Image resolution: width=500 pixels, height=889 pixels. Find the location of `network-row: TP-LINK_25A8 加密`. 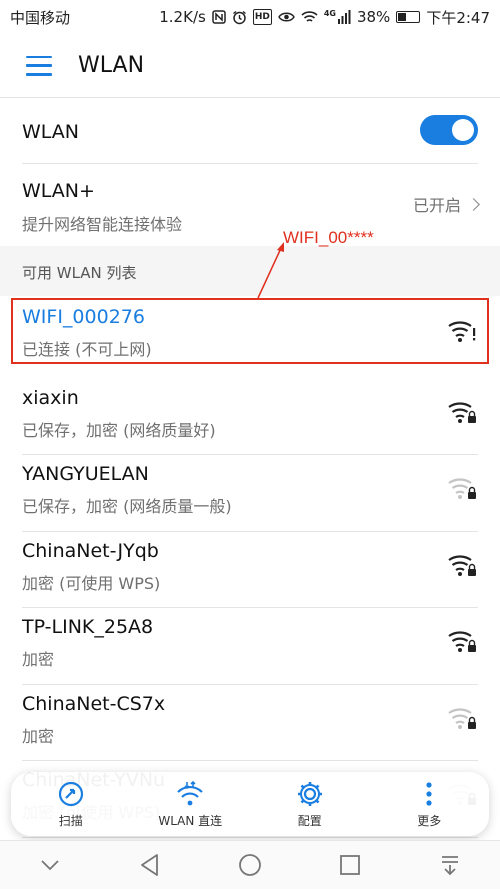

network-row: TP-LINK_25A8 加密 is located at coordinates (250, 646).